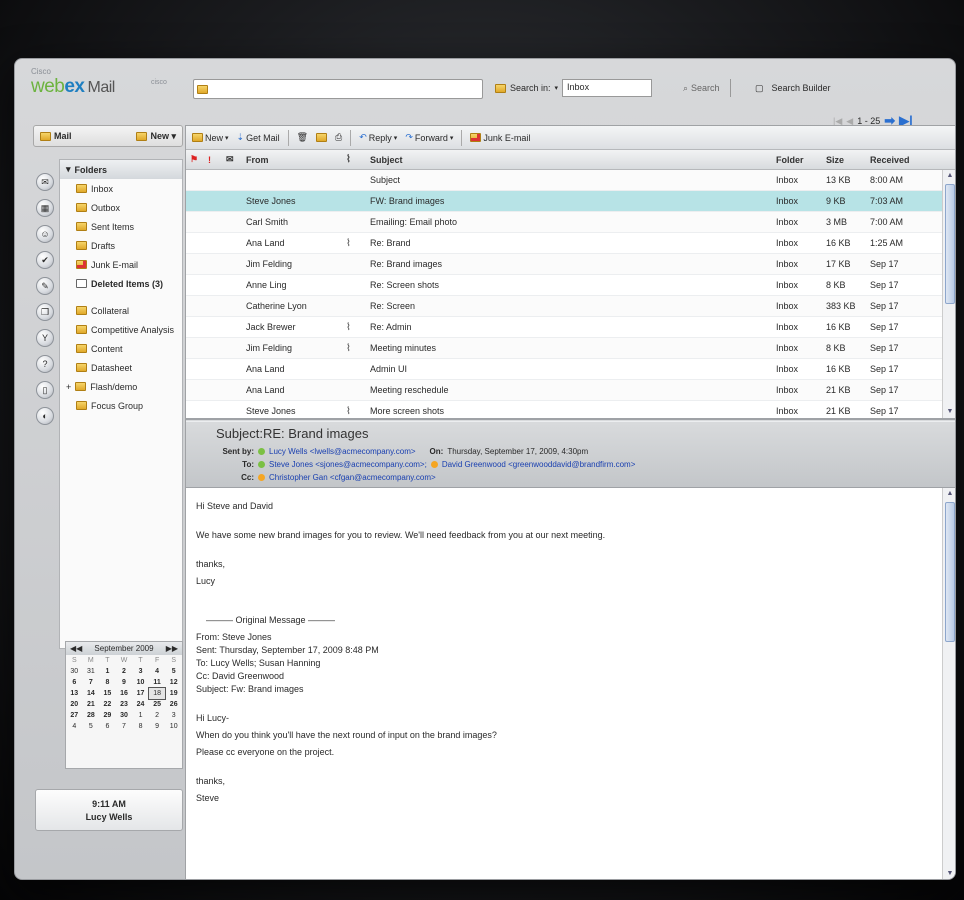 The height and width of the screenshot is (900, 964). Describe the element at coordinates (124, 704) in the screenshot. I see `calendar-day: 23` at that location.